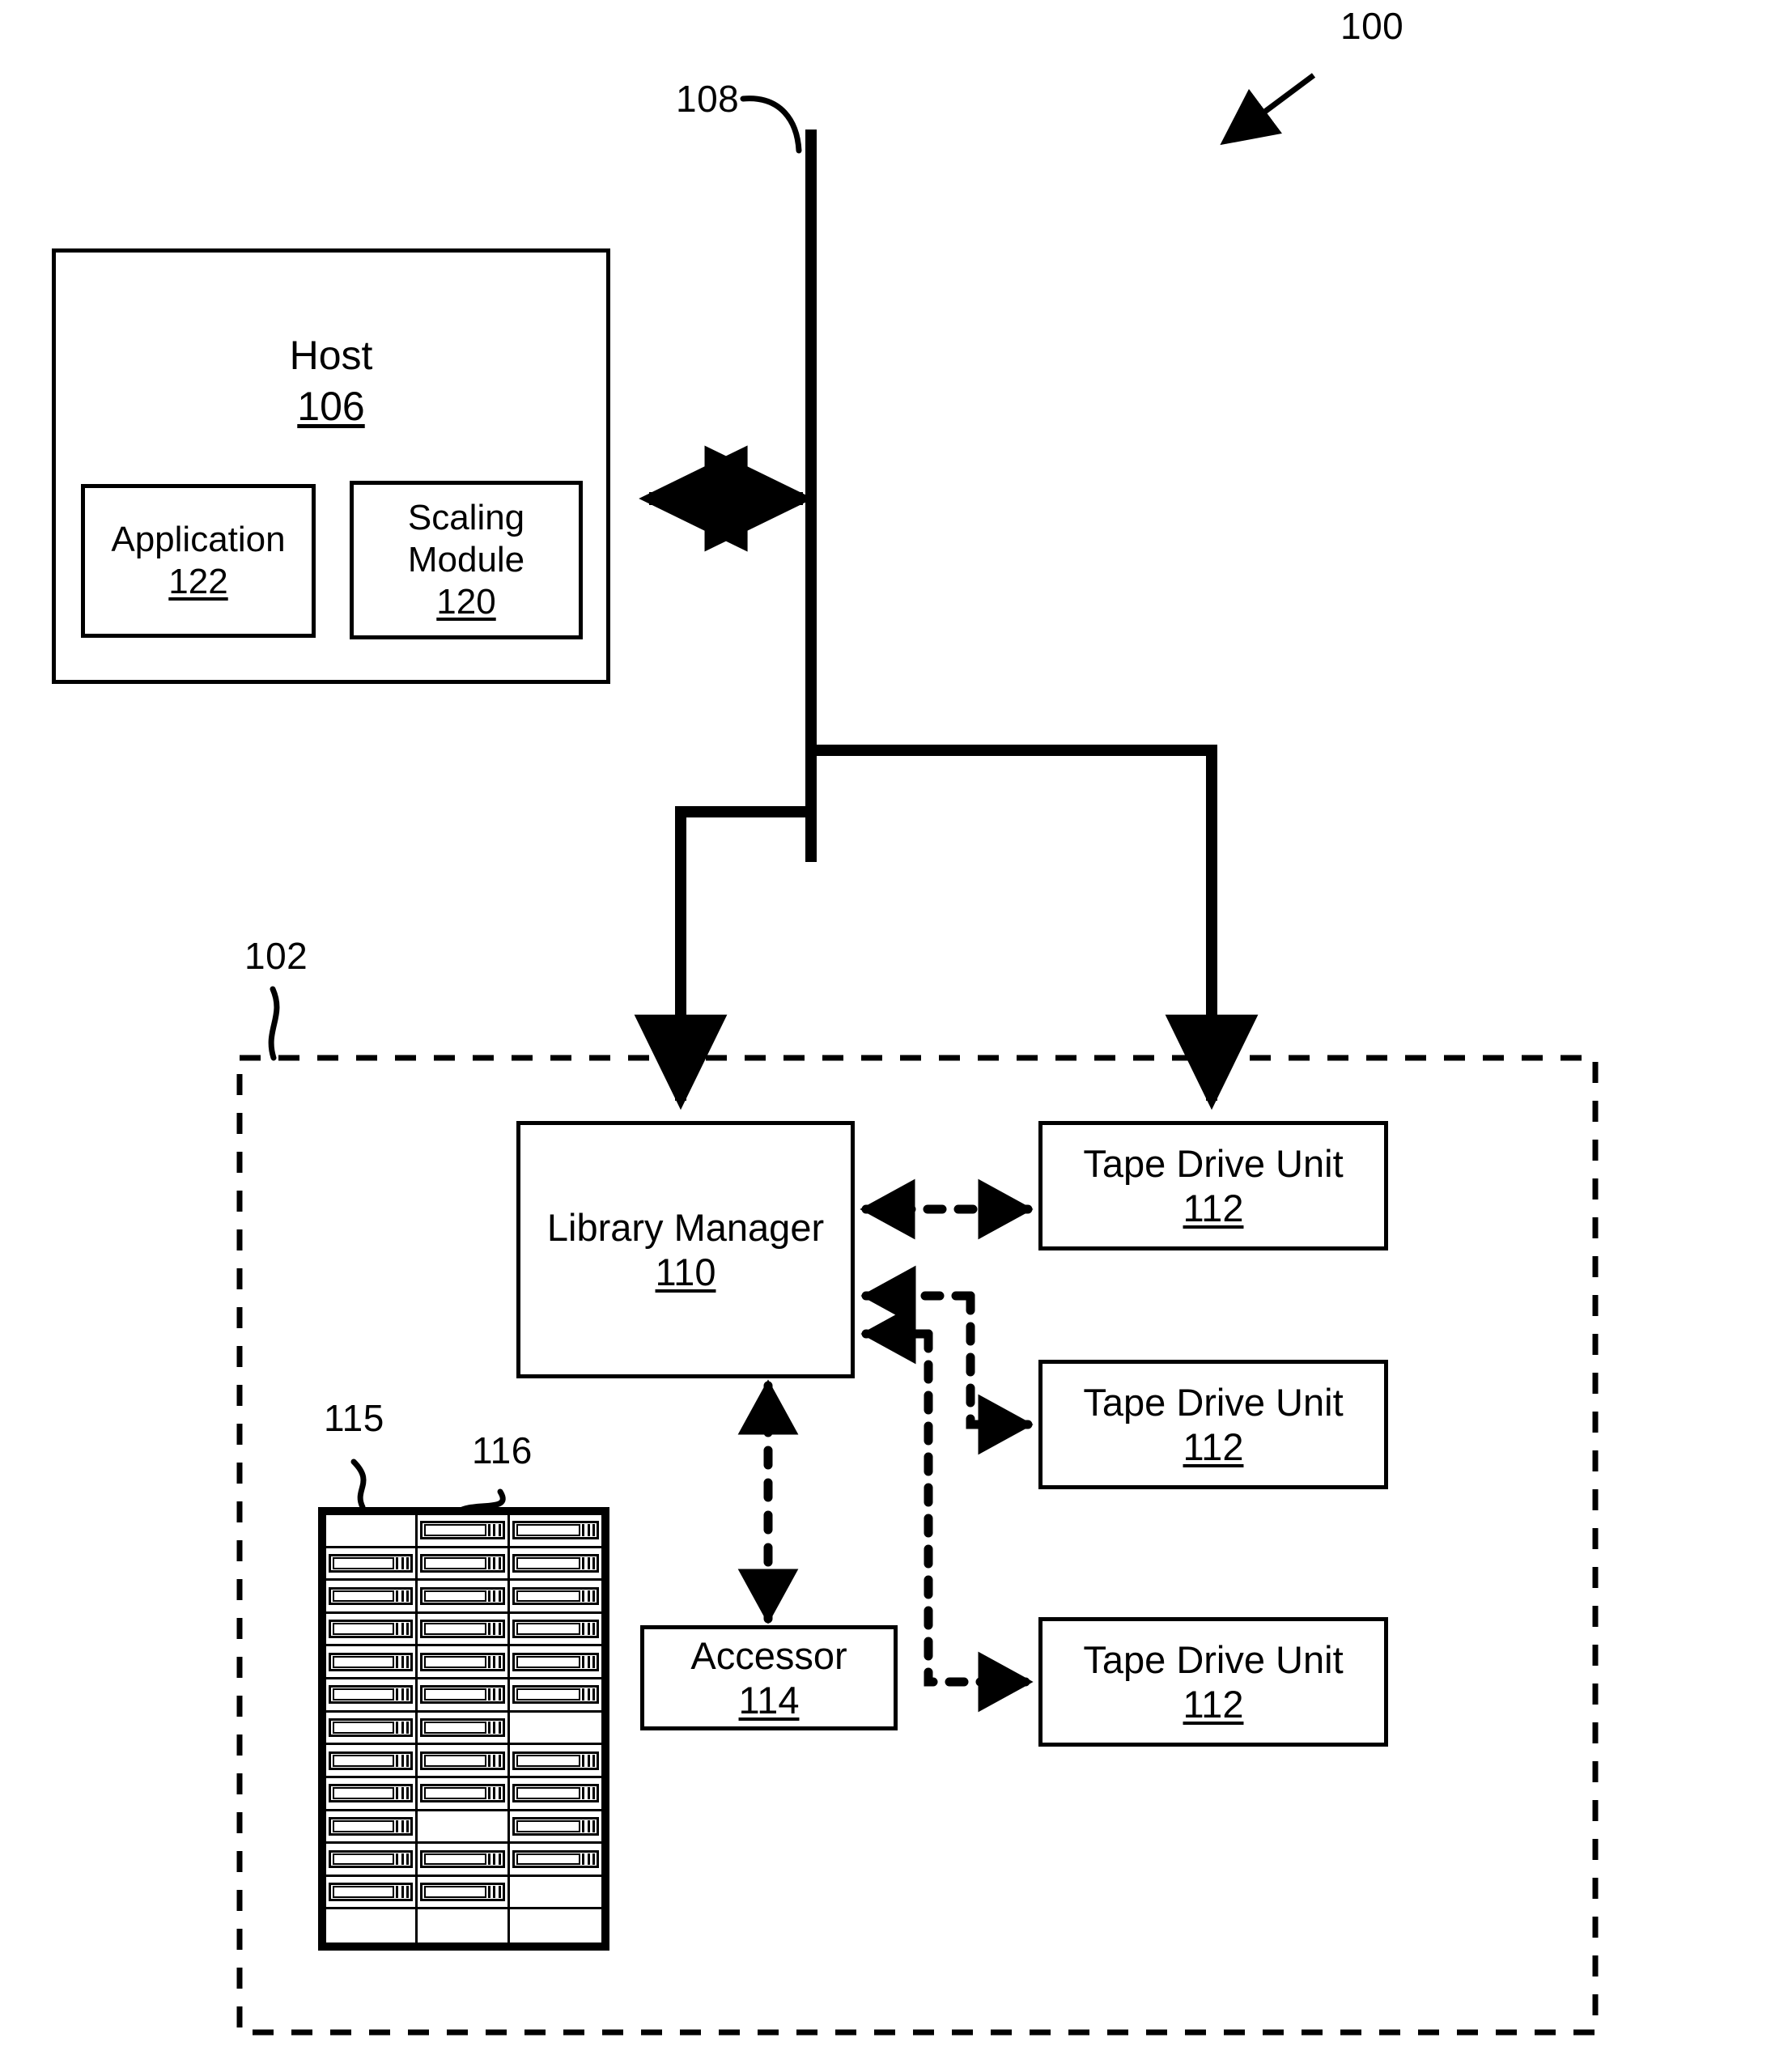 The height and width of the screenshot is (2072, 1792). Describe the element at coordinates (1213, 1659) in the screenshot. I see `tape-drive-unit-title: Tape Drive Unit` at that location.